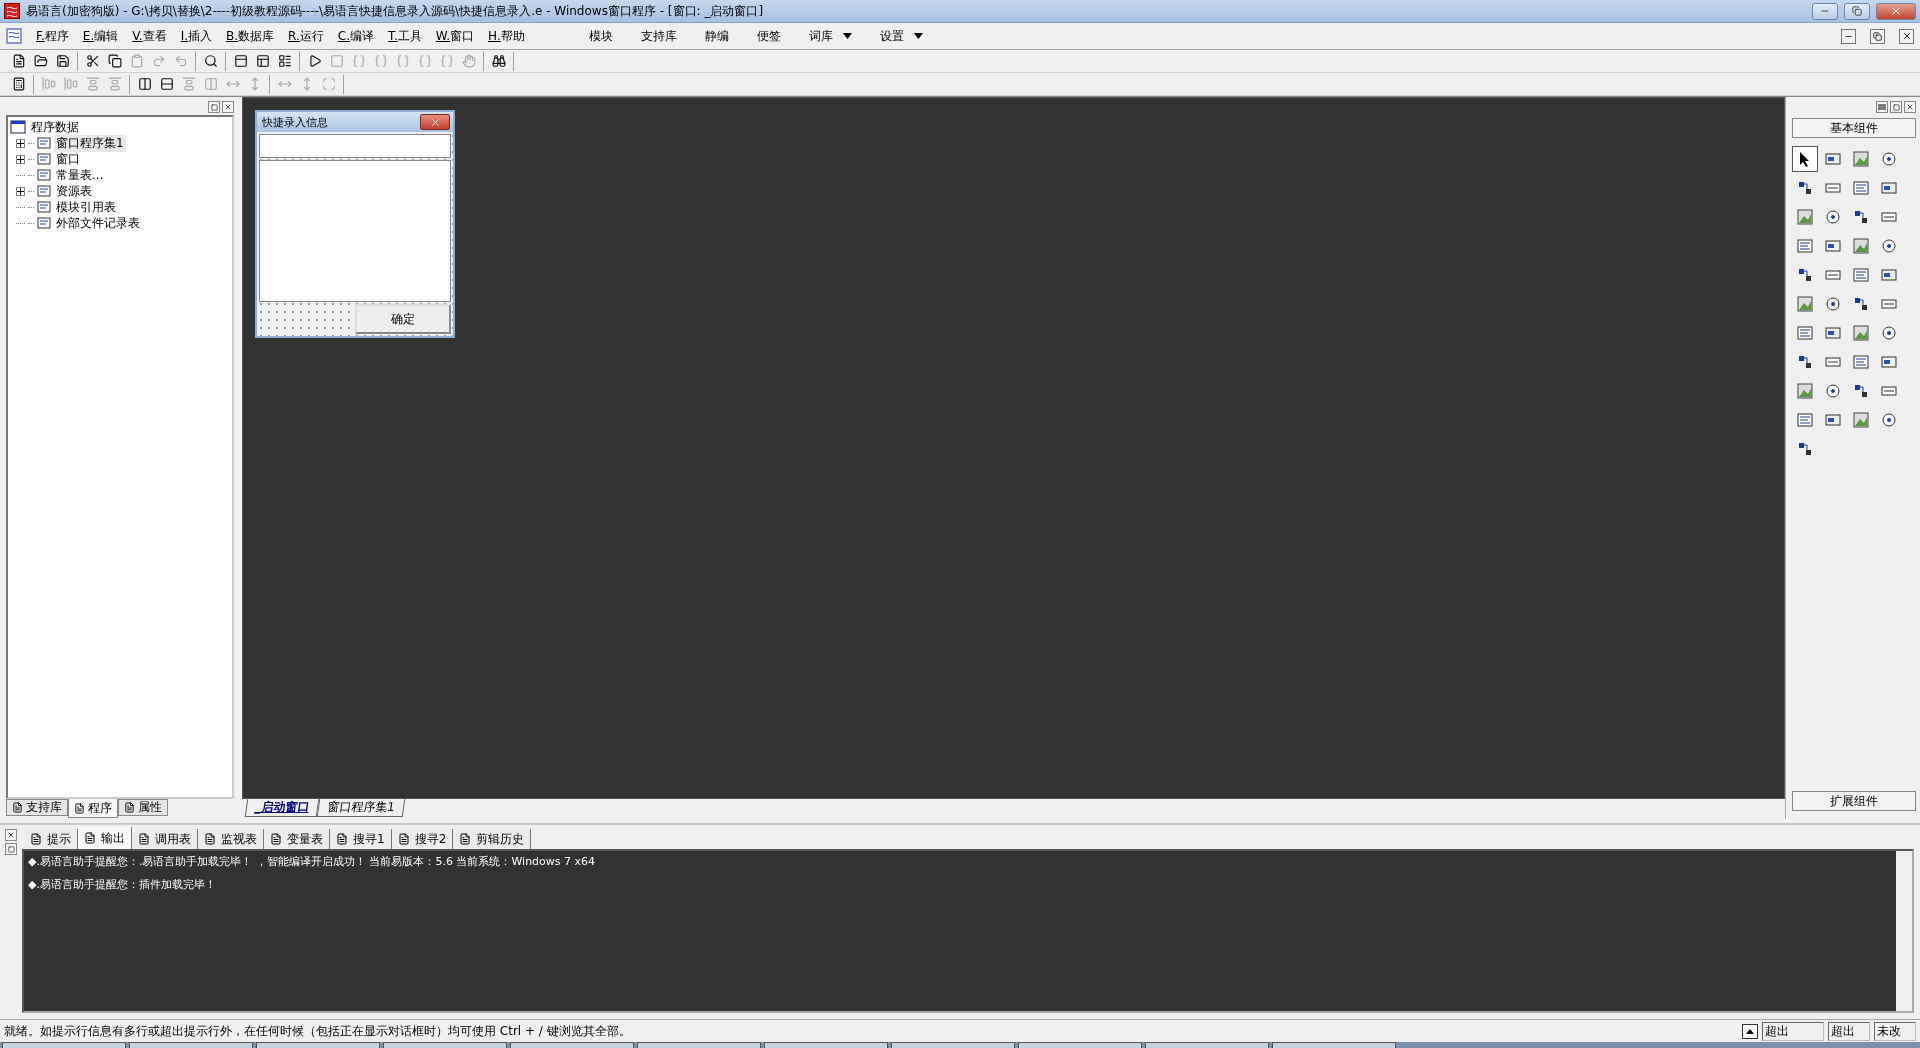 The height and width of the screenshot is (1048, 1920). I want to click on tree-item: 窗口程序集1, so click(90, 143).